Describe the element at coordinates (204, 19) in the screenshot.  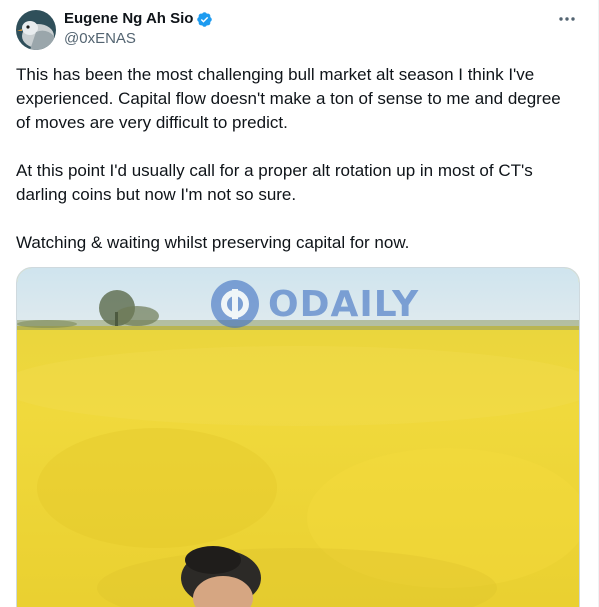
I see `verified-badge-icon` at that location.